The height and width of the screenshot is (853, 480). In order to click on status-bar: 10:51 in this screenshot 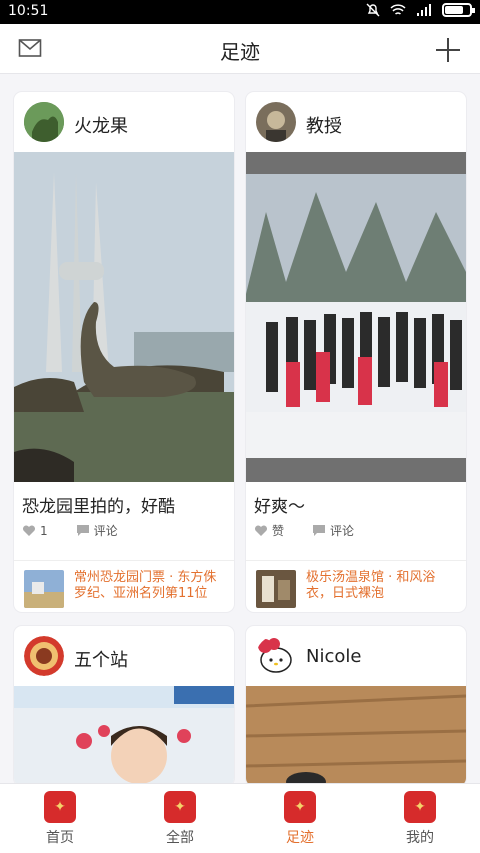, I will do `click(240, 12)`.